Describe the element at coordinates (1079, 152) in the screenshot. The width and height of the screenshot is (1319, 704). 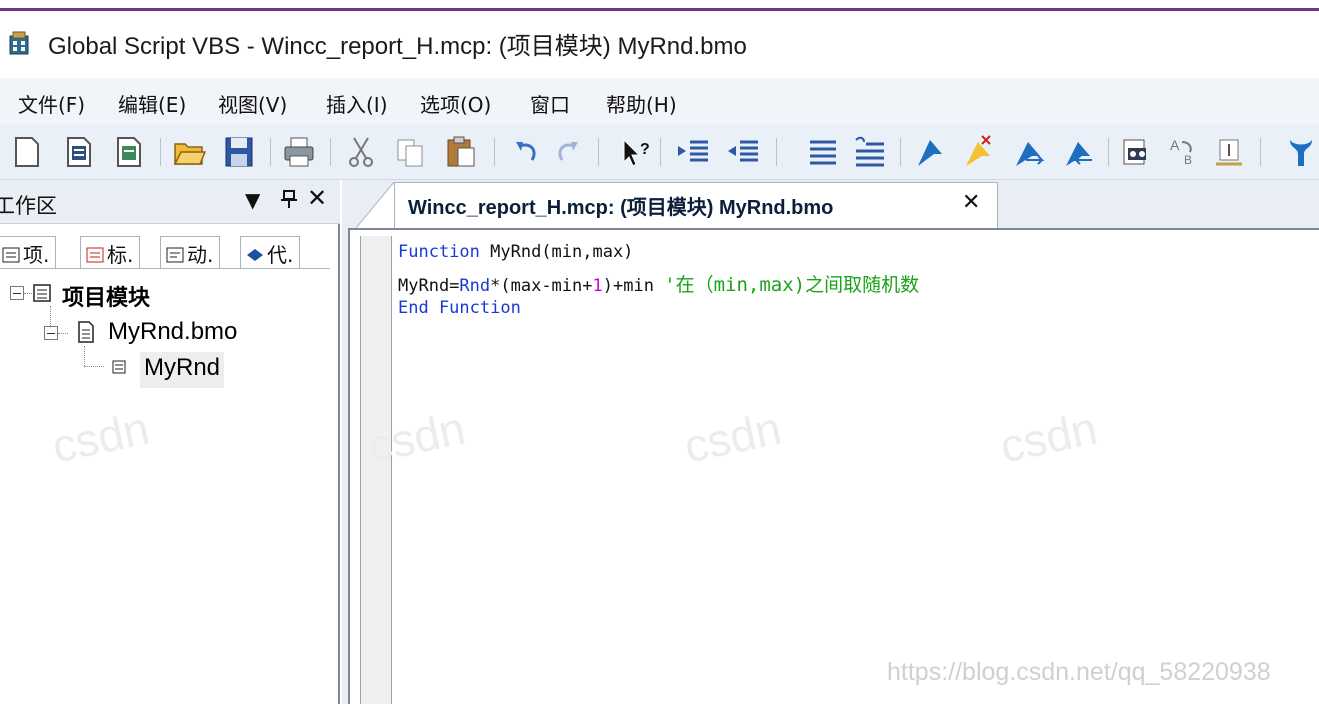
I see `prev-bookmark-icon` at that location.